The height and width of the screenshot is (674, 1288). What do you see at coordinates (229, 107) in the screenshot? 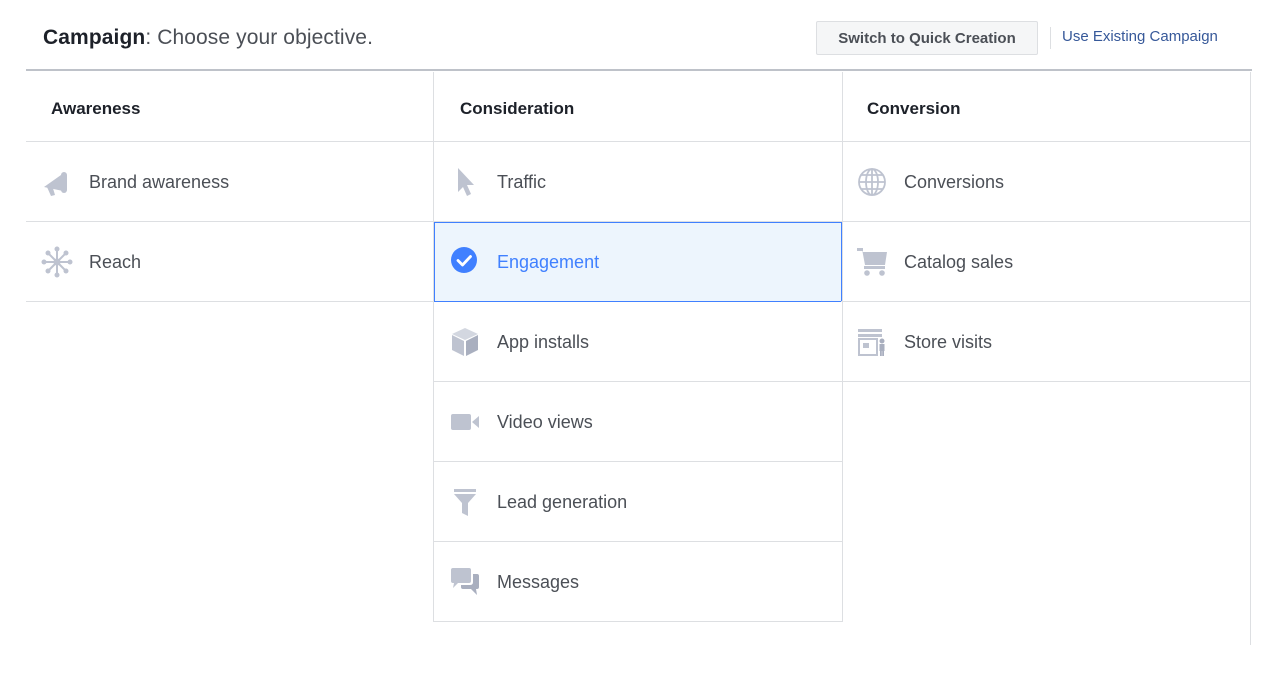
I see `awareness-heading: Awareness` at bounding box center [229, 107].